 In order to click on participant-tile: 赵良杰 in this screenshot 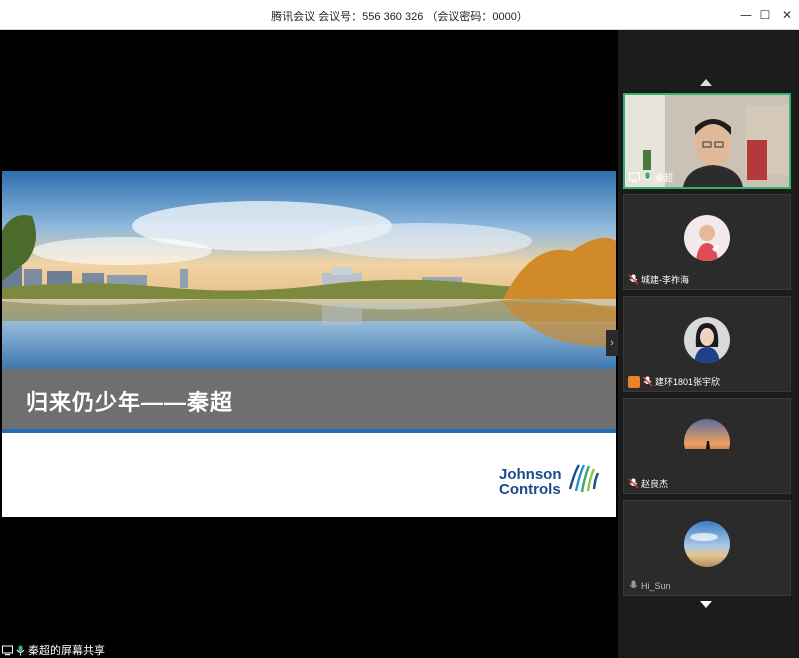, I will do `click(707, 446)`.